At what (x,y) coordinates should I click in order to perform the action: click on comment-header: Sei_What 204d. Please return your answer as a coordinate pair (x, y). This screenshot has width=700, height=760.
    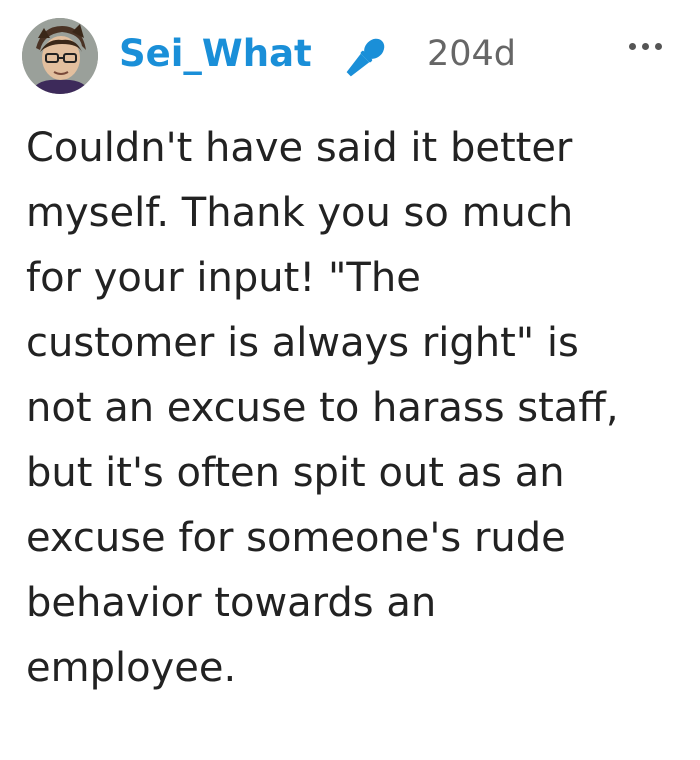
    Looking at the image, I should click on (352, 56).